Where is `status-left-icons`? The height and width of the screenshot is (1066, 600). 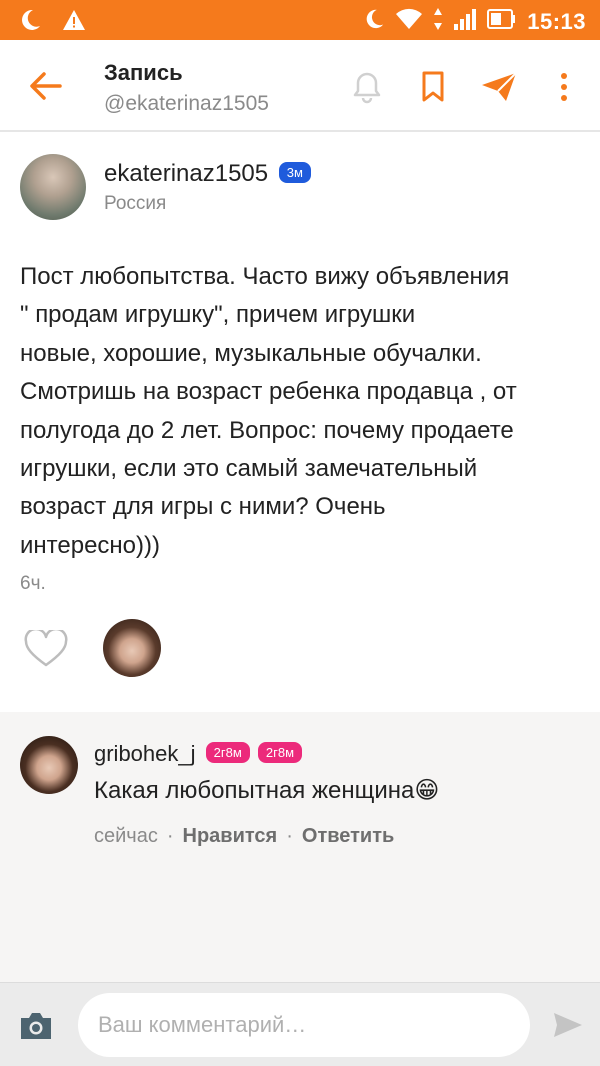
status-left-icons is located at coordinates (52, 22).